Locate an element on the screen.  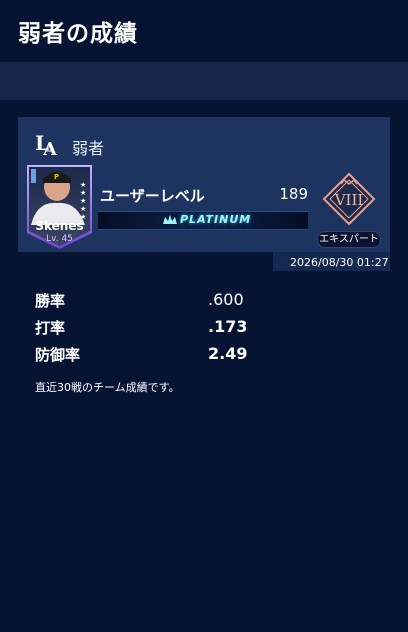
stats-note: 直近30戦のチーム成績です。 is located at coordinates (107, 387).